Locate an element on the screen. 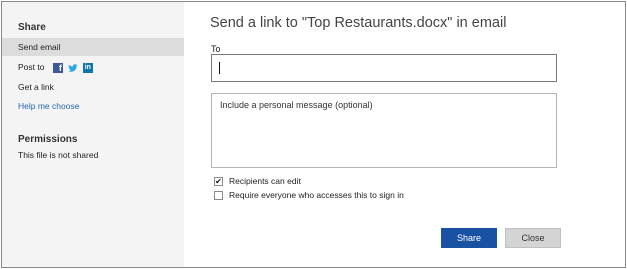 The width and height of the screenshot is (627, 269). twitter-icon is located at coordinates (73, 68).